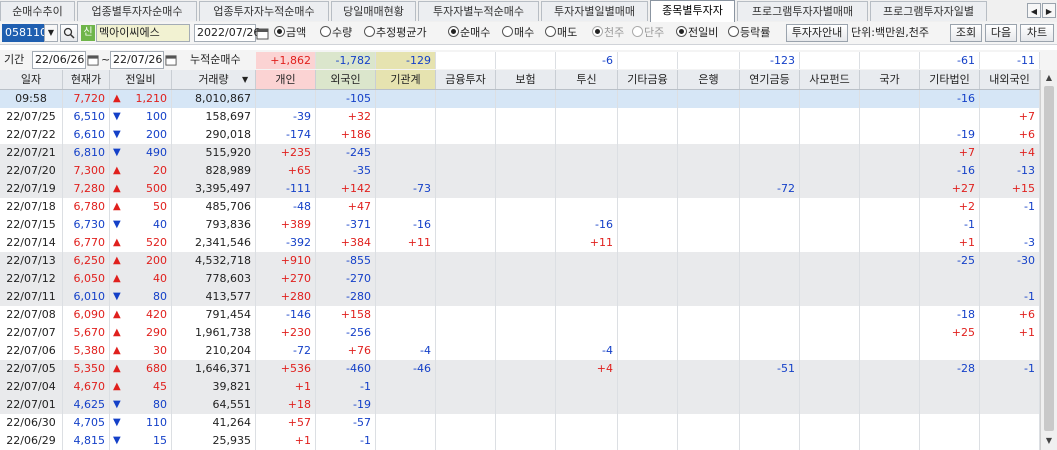  Describe the element at coordinates (466, 79) in the screenshot. I see `col-header-8: 금융투자` at that location.